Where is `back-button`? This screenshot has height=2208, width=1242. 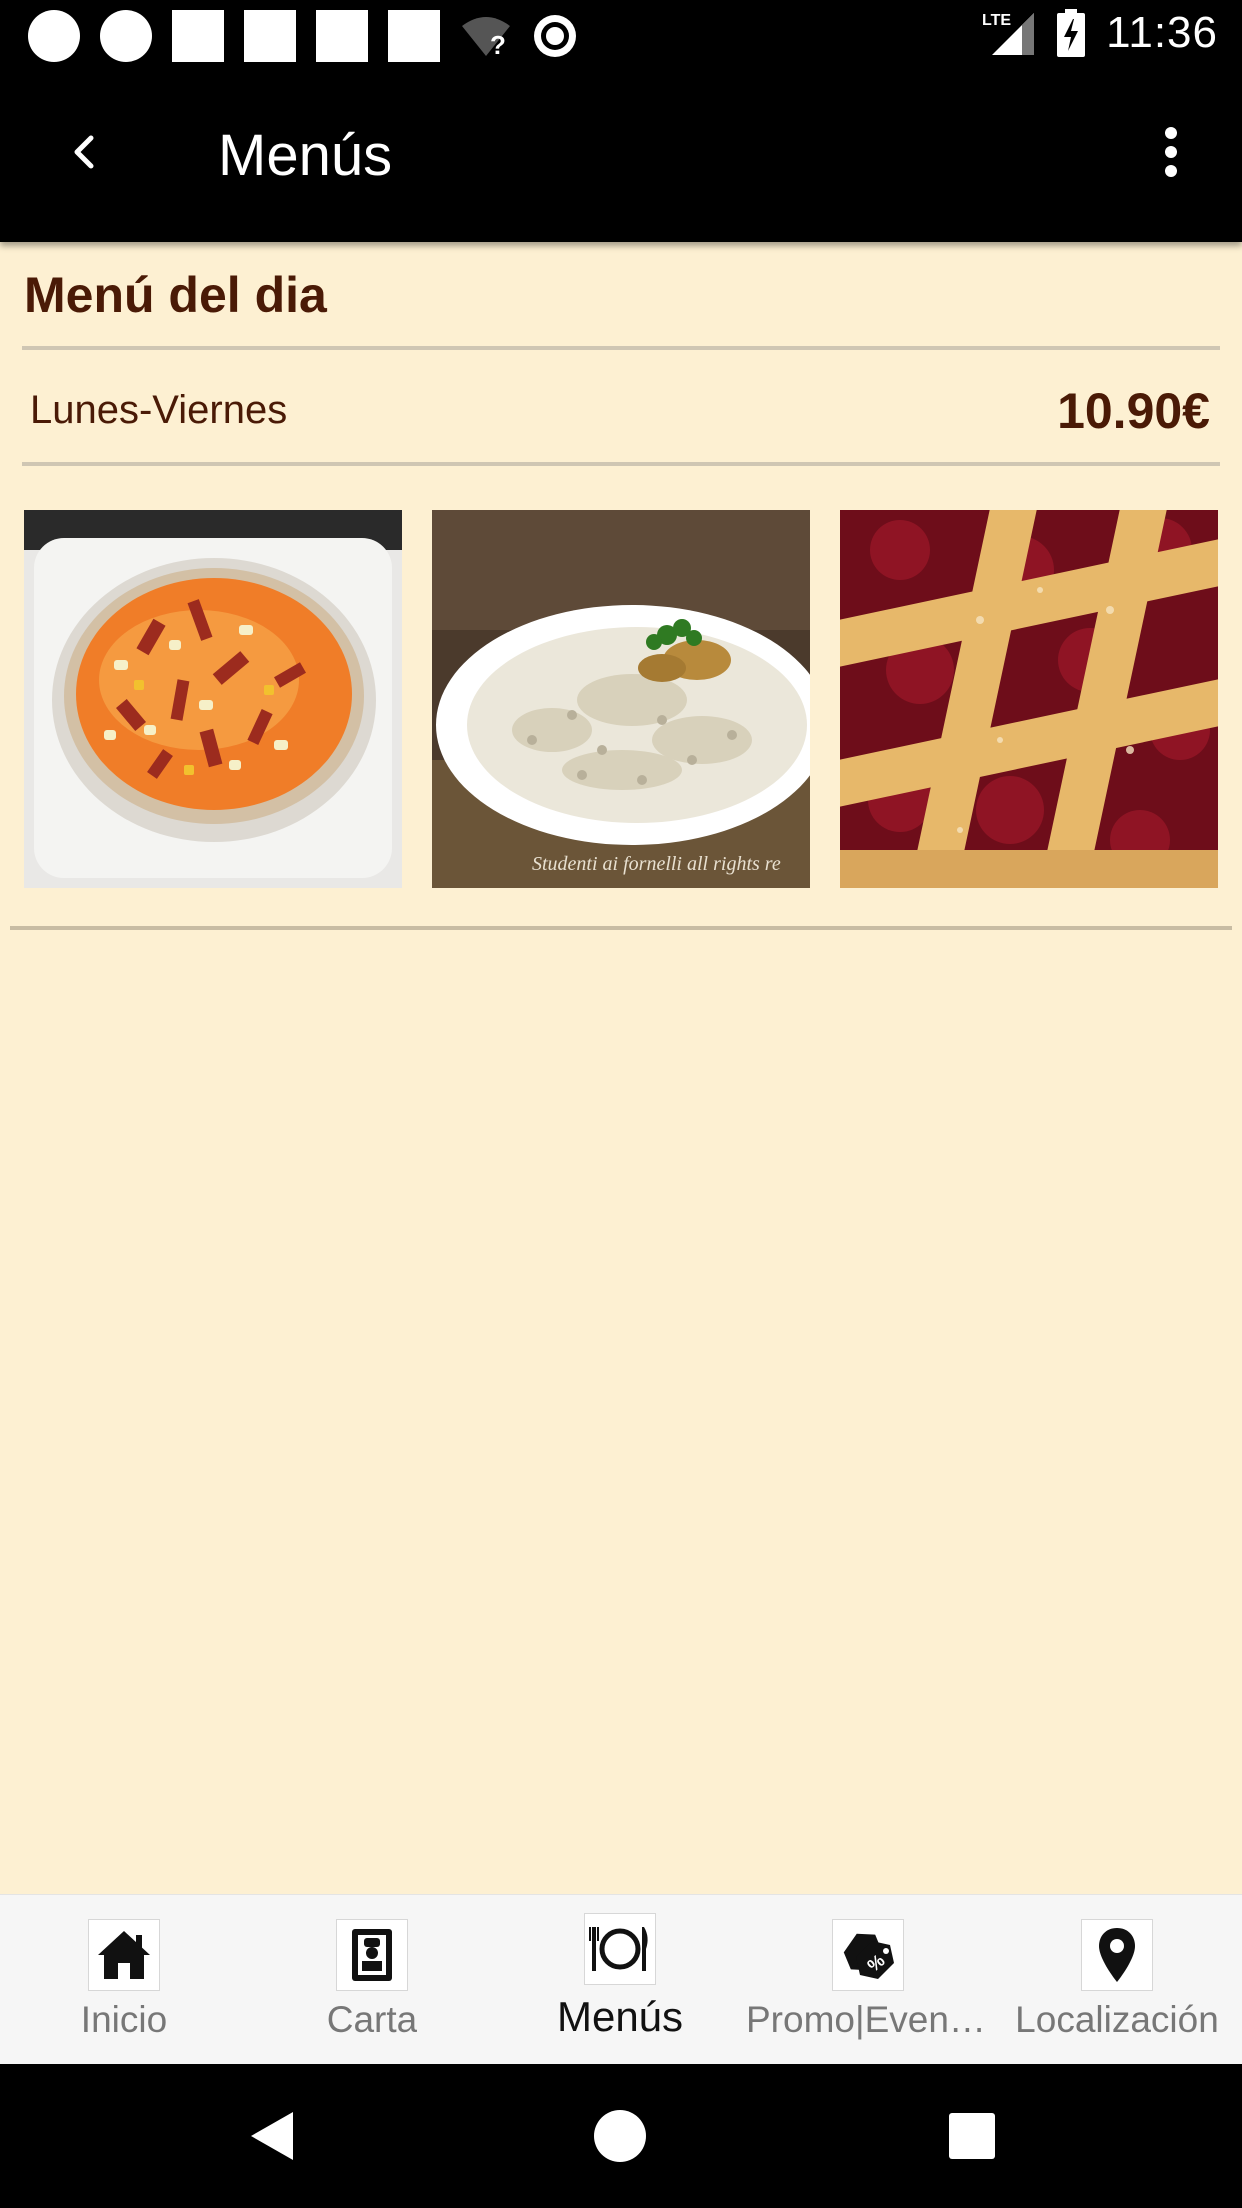
back-button is located at coordinates (85, 152).